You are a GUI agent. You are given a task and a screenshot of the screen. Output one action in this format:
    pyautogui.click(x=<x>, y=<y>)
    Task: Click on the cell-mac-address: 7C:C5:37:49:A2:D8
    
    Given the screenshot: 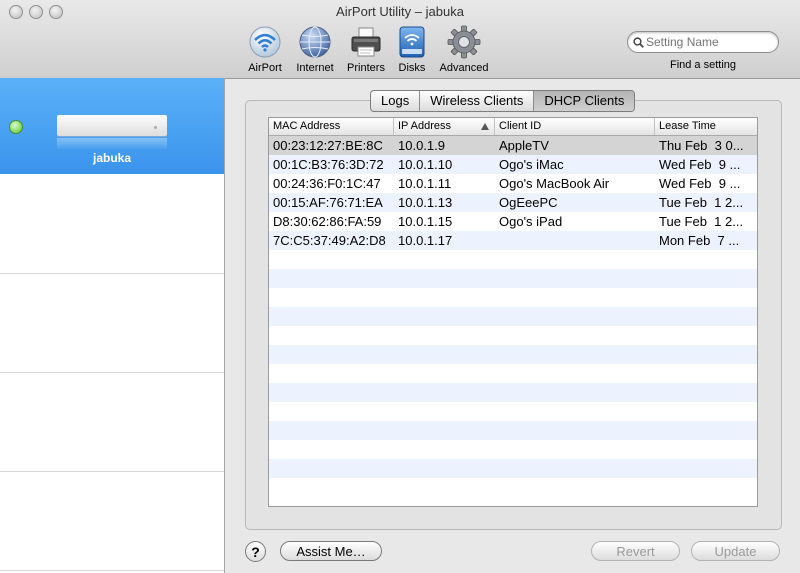 What is the action you would take?
    pyautogui.click(x=329, y=240)
    